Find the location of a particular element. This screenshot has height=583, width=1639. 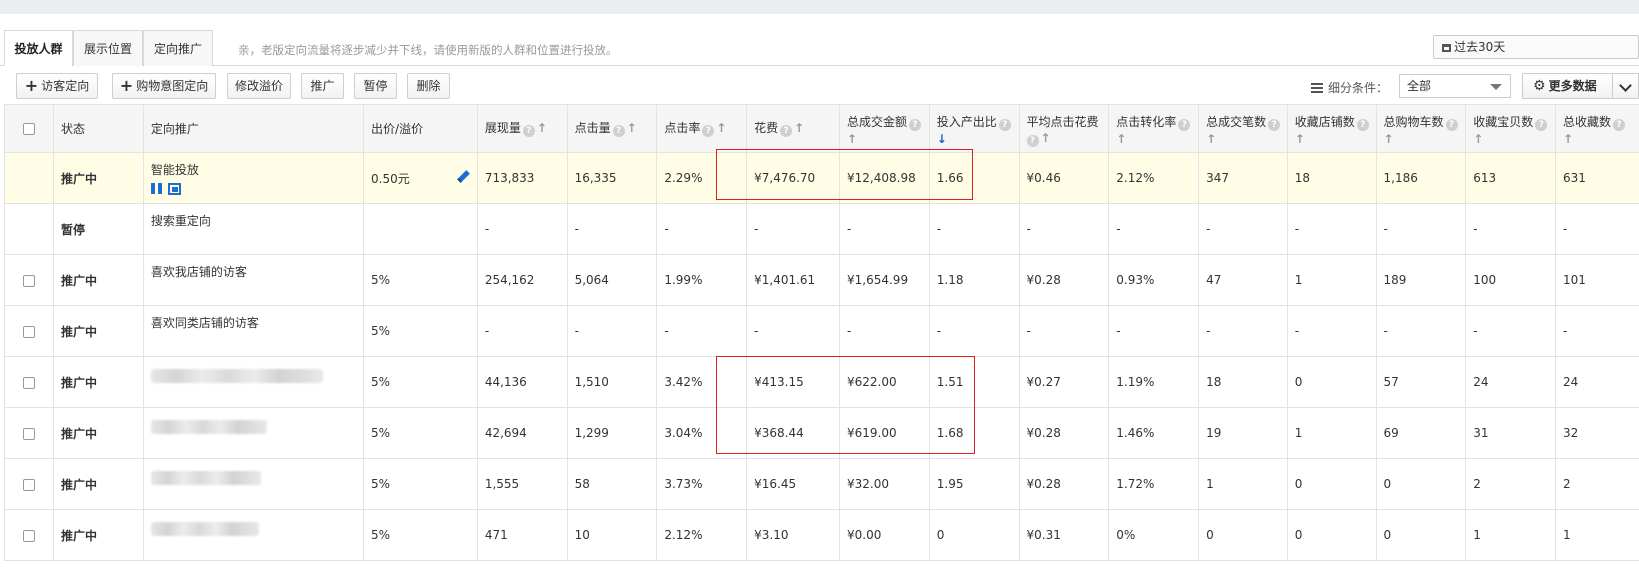

bid-cell is located at coordinates (420, 229).